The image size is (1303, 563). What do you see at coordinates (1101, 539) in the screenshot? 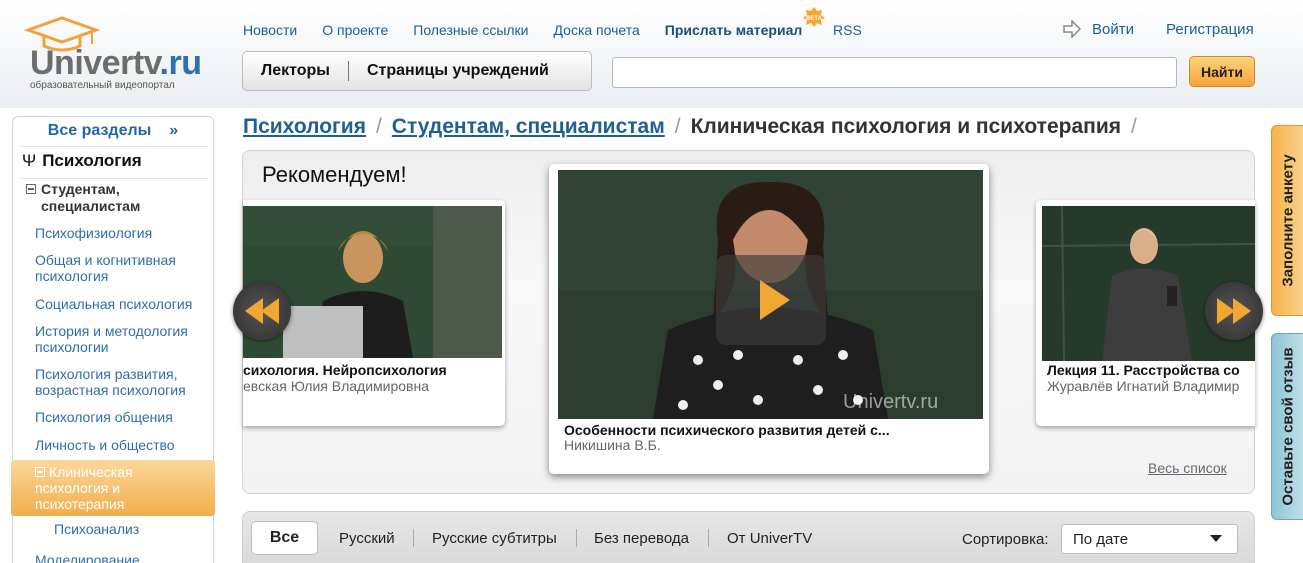
I see `sort-selected-value: По дате` at bounding box center [1101, 539].